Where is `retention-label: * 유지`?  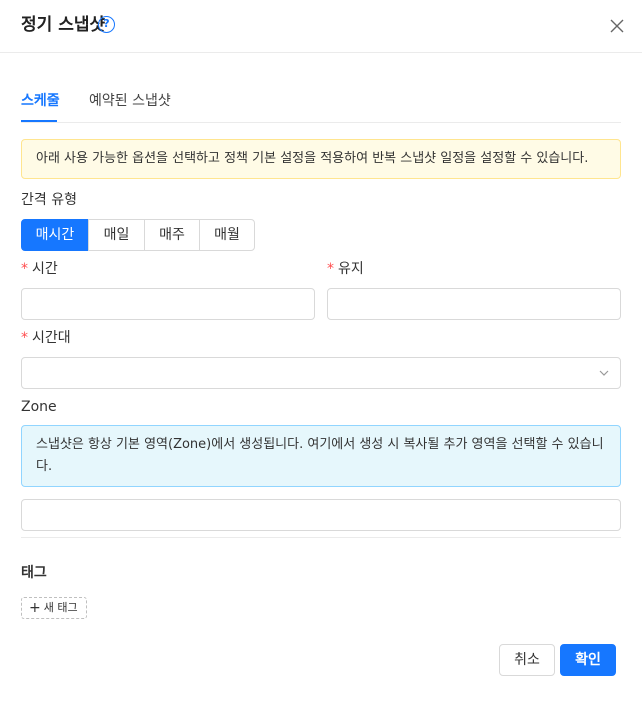 retention-label: * 유지 is located at coordinates (345, 269).